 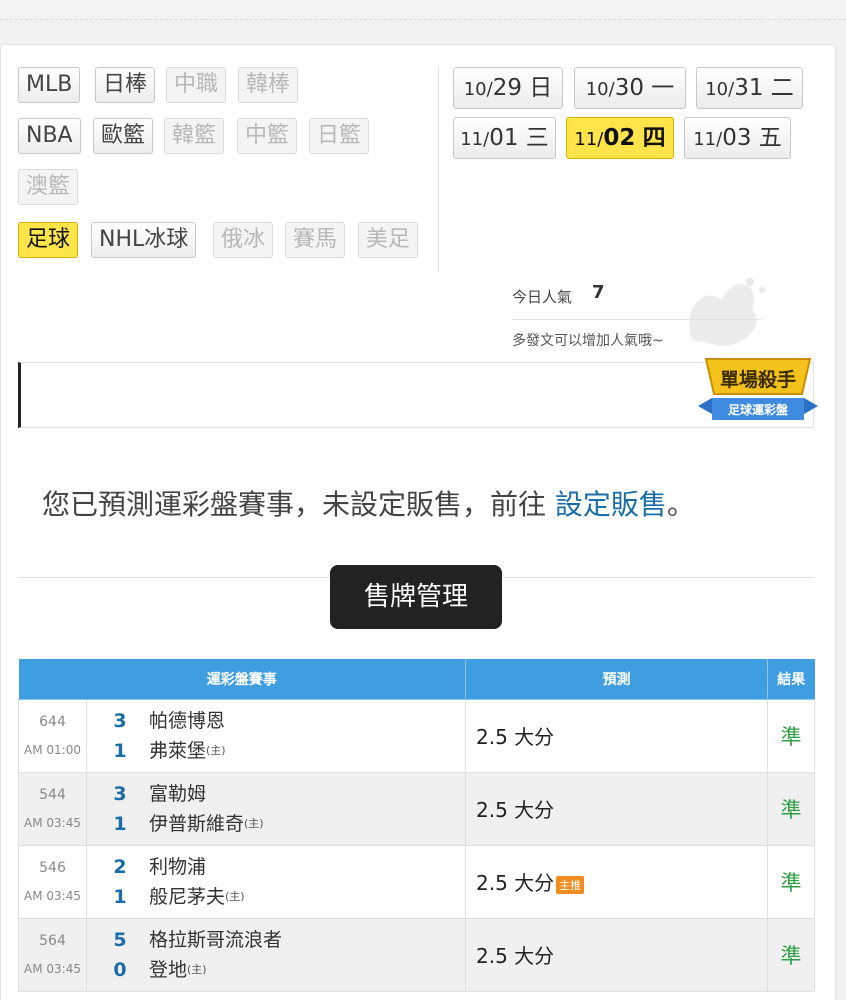 What do you see at coordinates (508, 88) in the screenshot?
I see `date-button-1029: 10/29 日` at bounding box center [508, 88].